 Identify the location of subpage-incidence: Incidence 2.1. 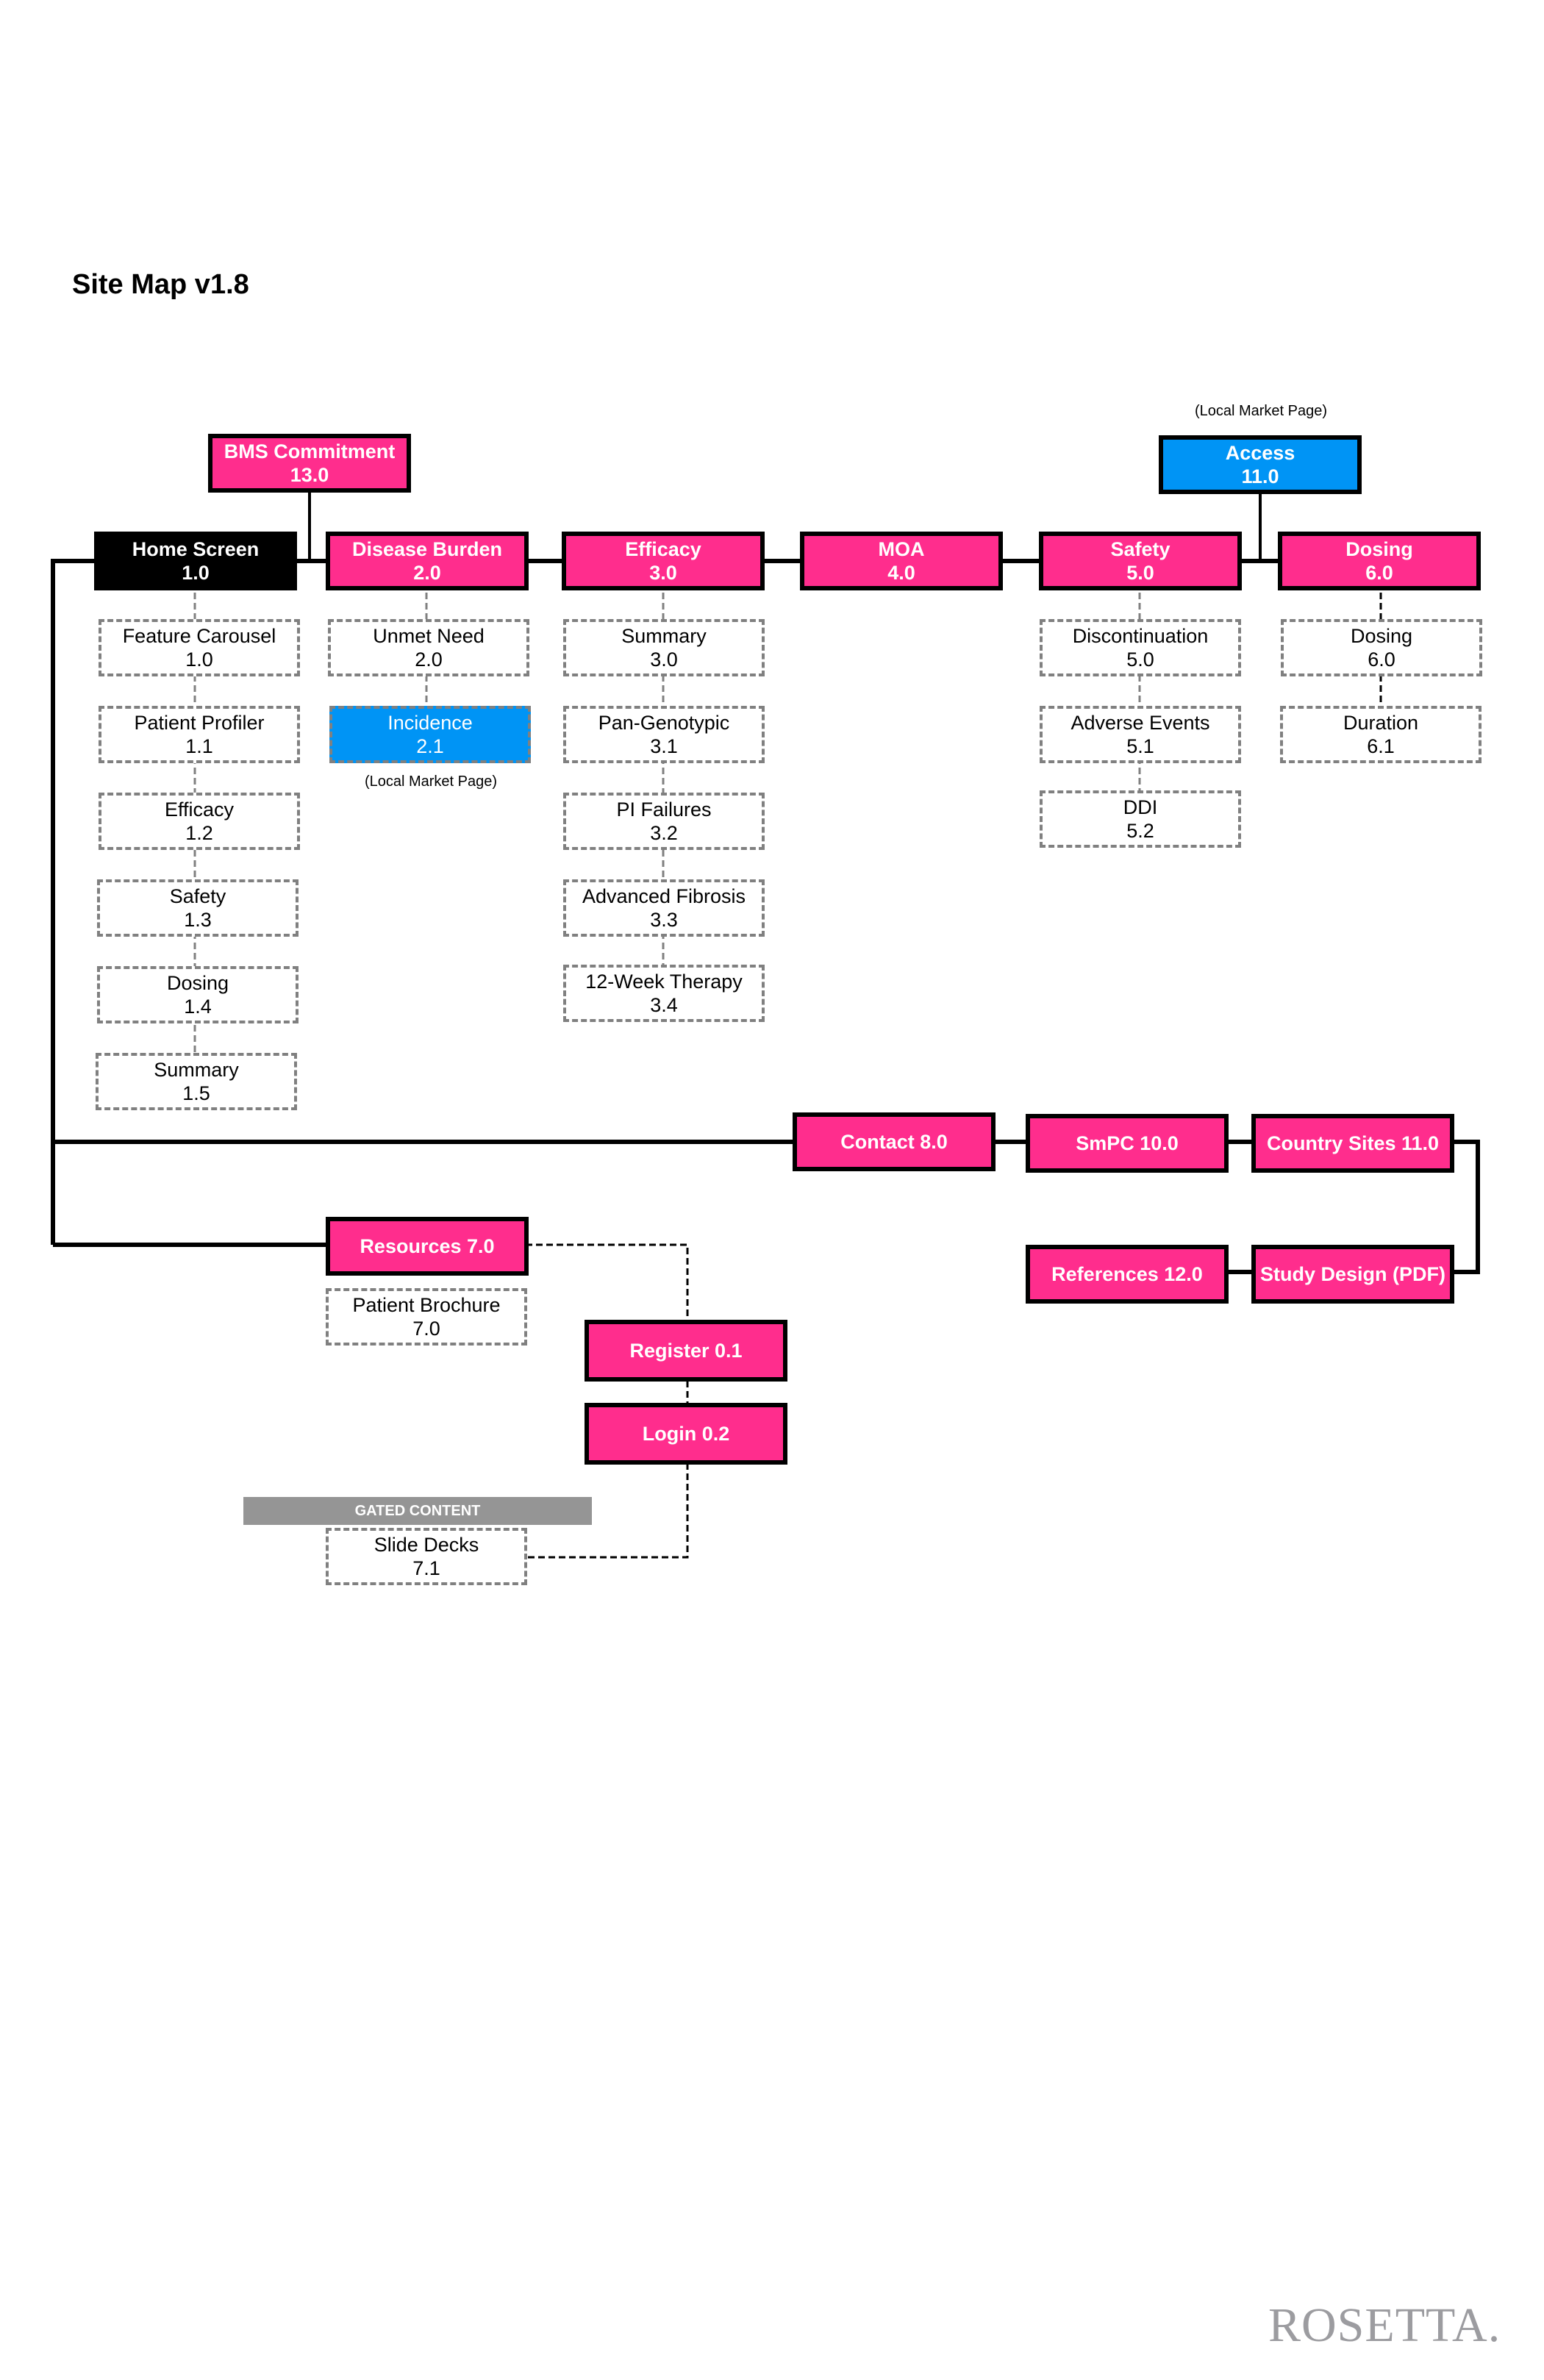
(430, 734).